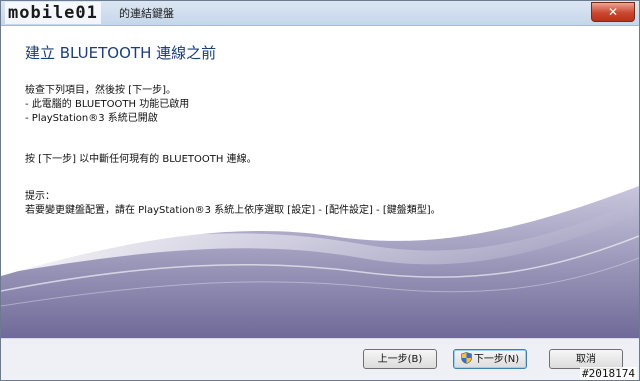  Describe the element at coordinates (608, 373) in the screenshot. I see `watermark-id: #2018174` at that location.